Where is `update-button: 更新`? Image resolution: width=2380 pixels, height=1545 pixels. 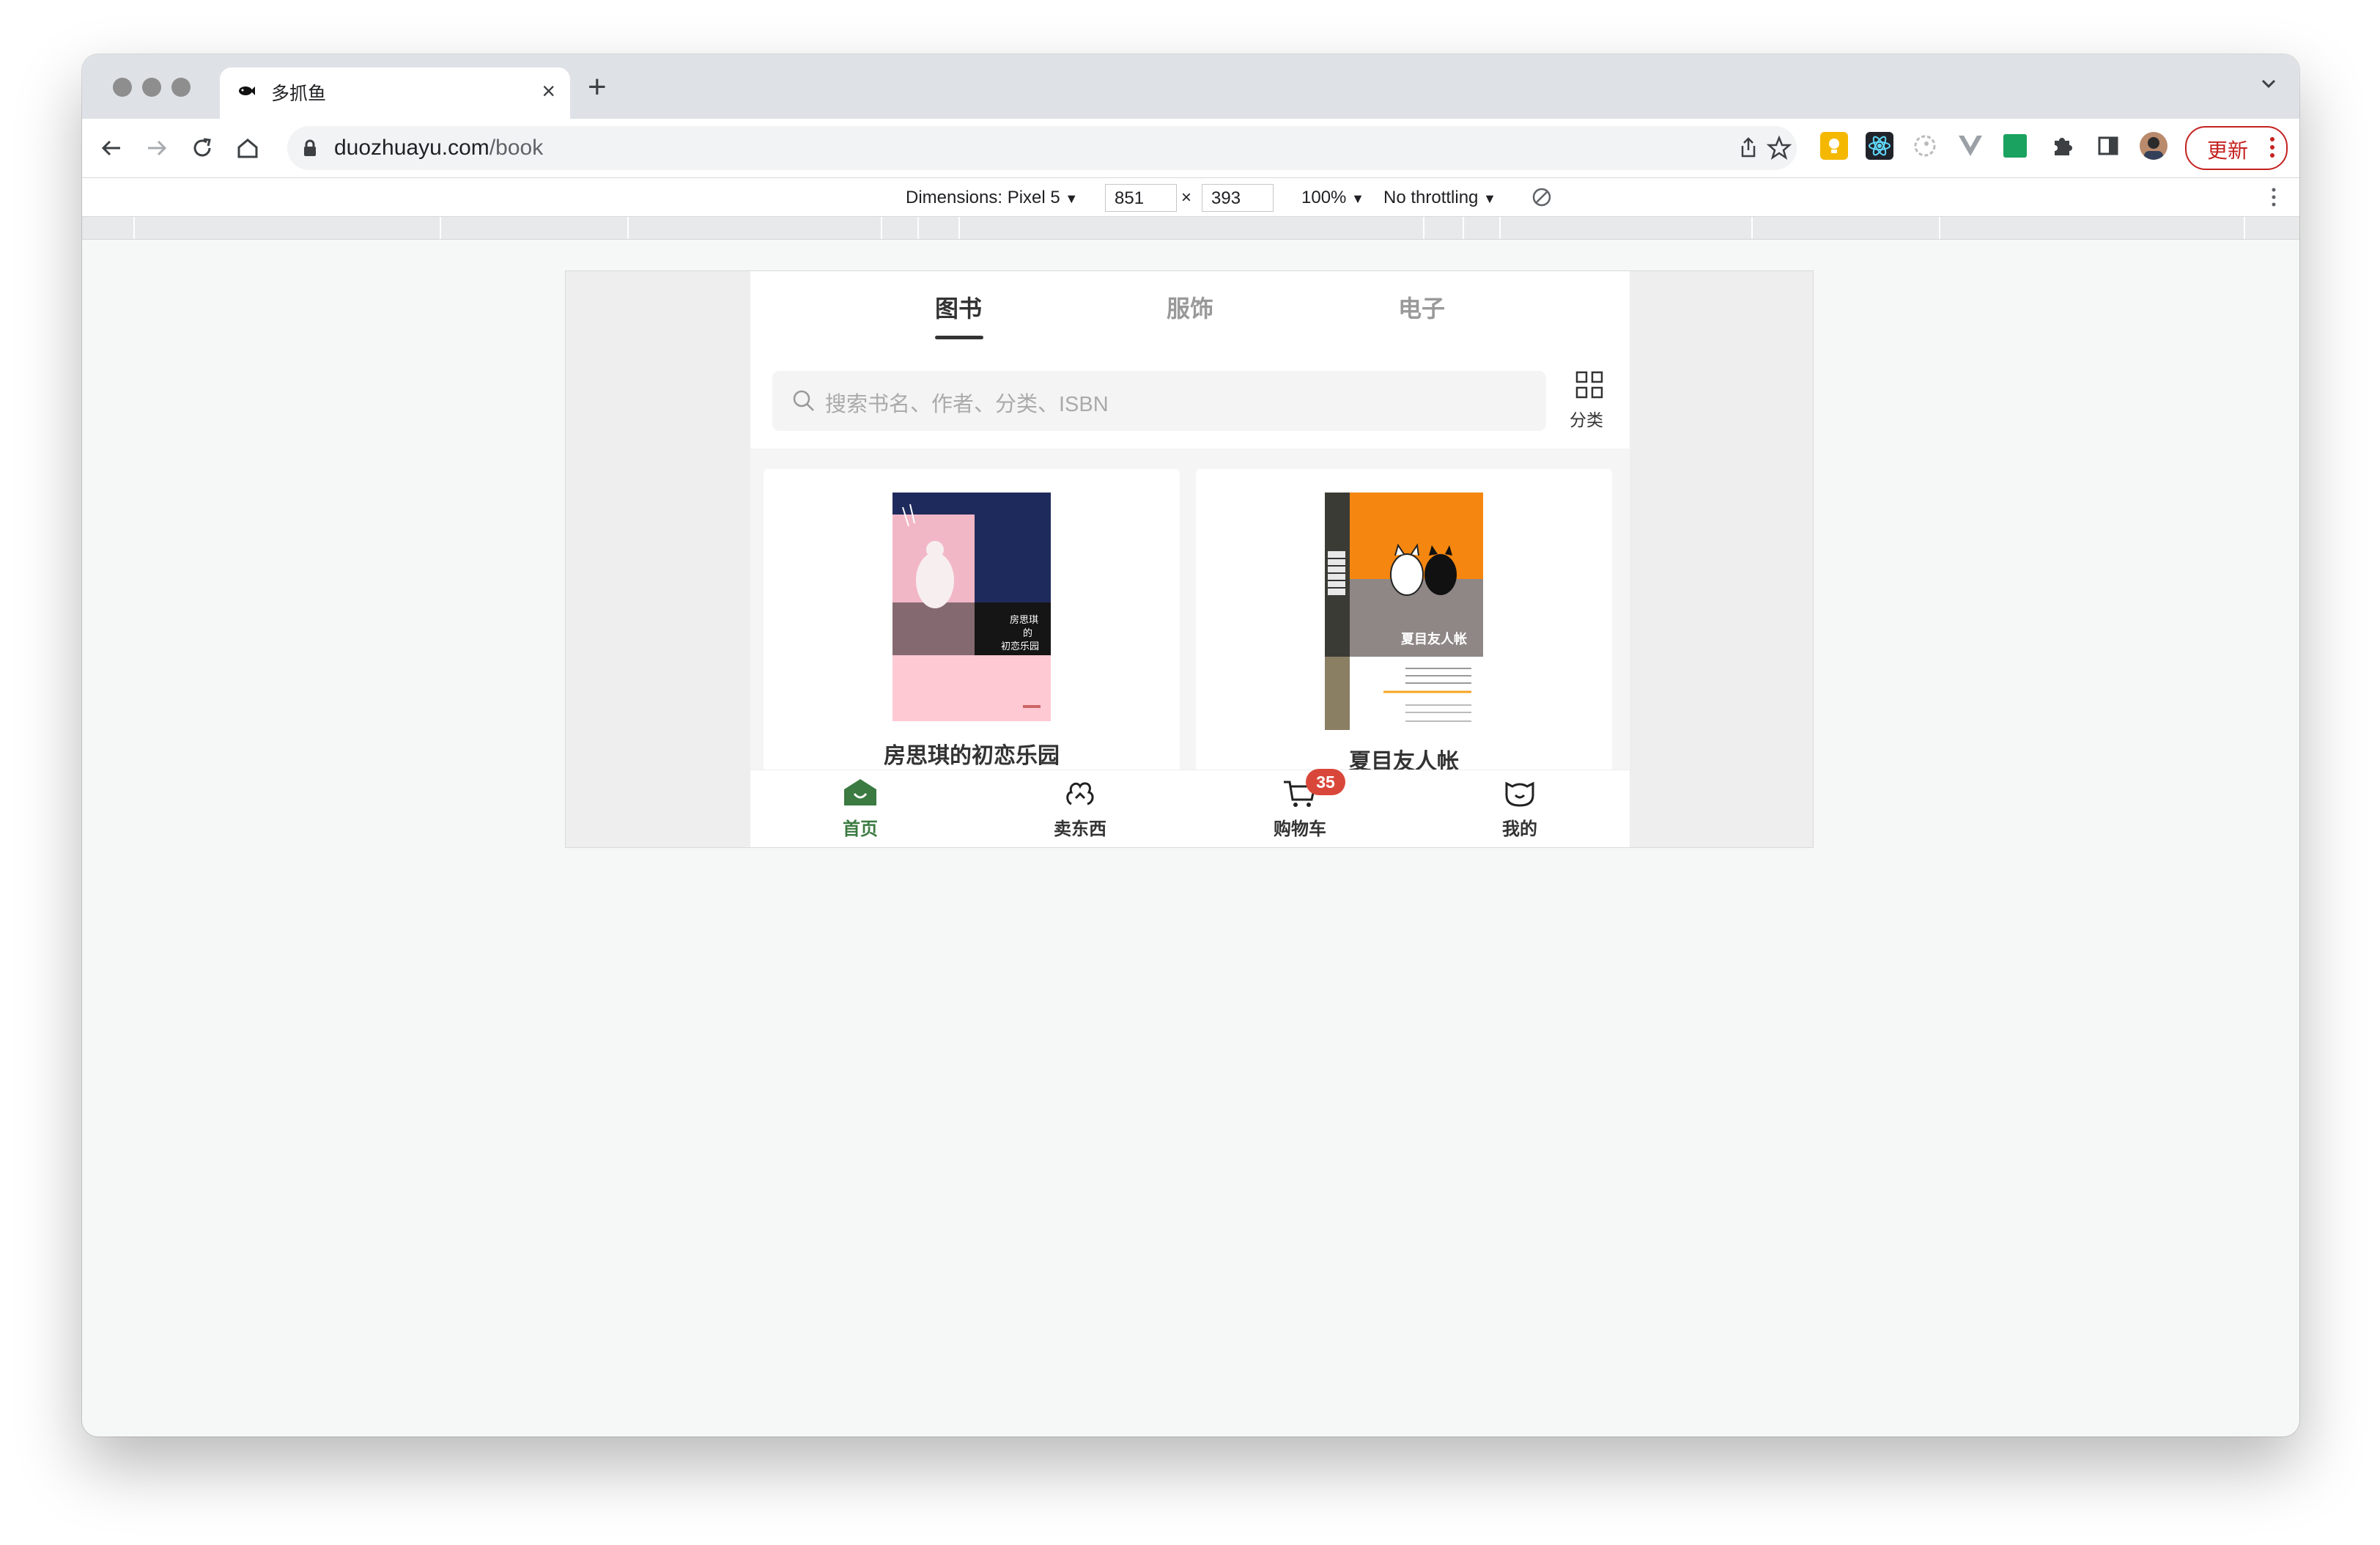 update-button: 更新 is located at coordinates (2236, 148).